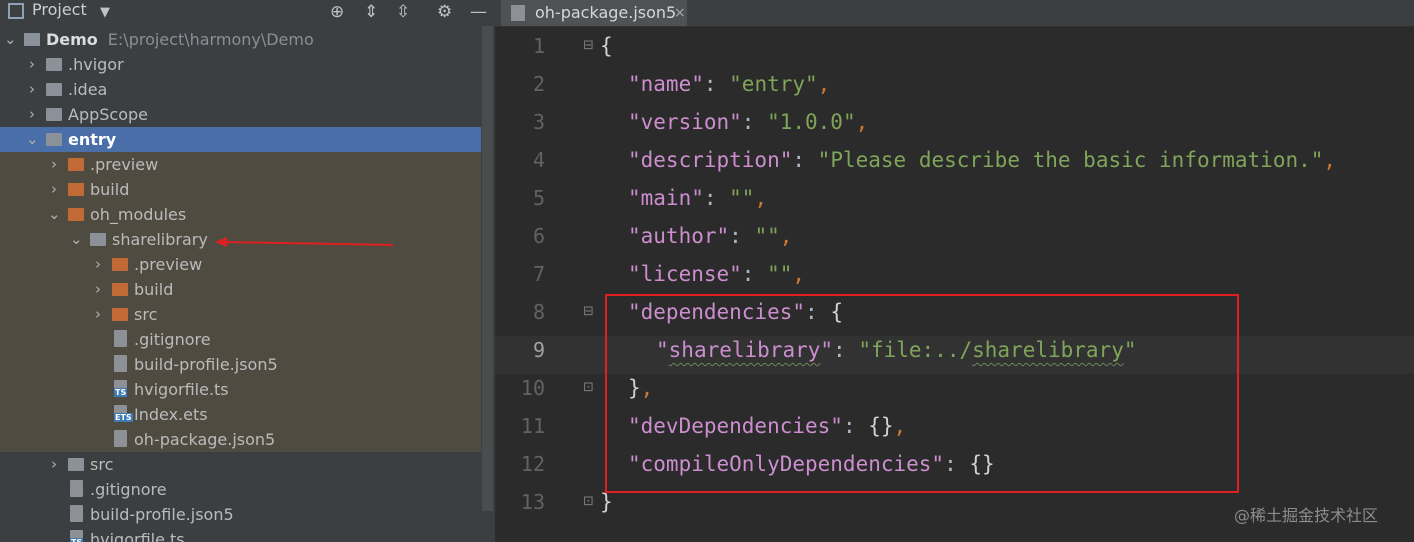 The width and height of the screenshot is (1414, 542). Describe the element at coordinates (371, 12) in the screenshot. I see `expand-all-icon: ⇕` at that location.